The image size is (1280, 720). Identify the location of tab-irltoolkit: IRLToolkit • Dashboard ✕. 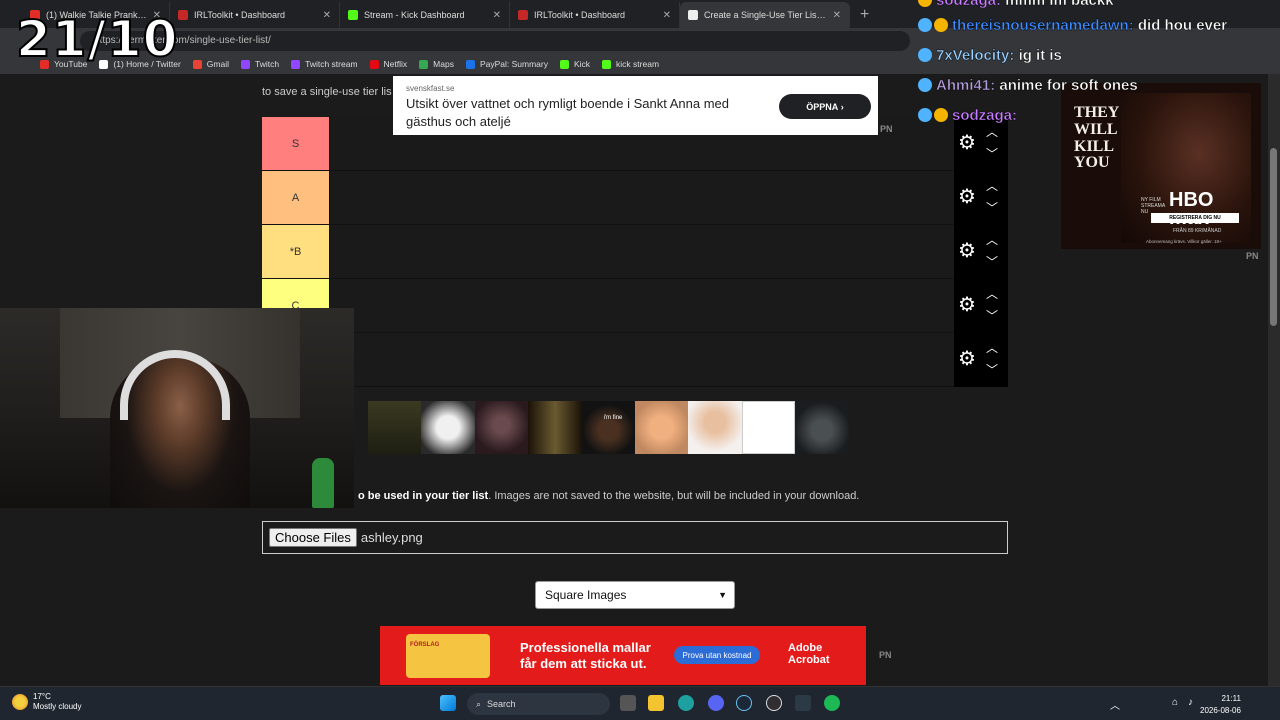
(255, 15).